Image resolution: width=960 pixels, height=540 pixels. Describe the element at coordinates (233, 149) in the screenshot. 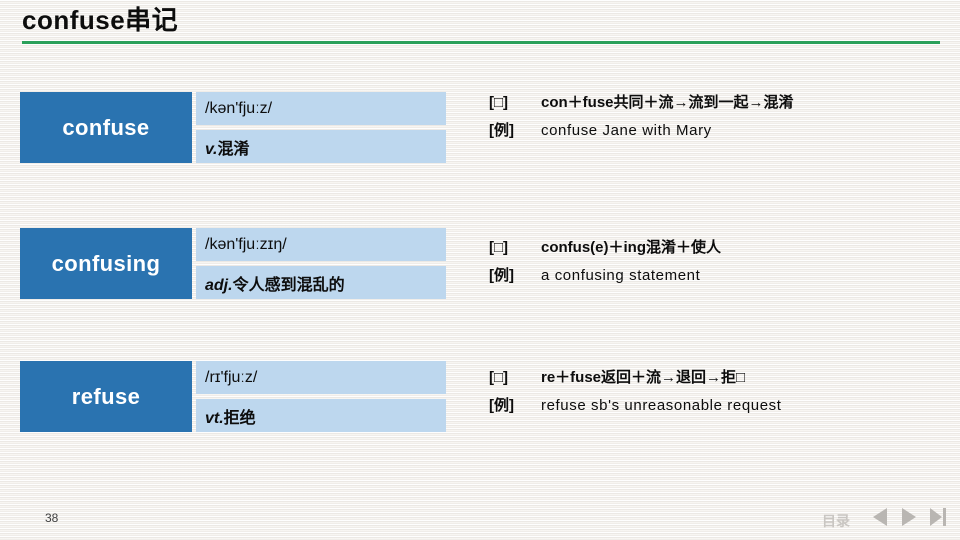

I see `meaning-chinese: 混淆` at that location.